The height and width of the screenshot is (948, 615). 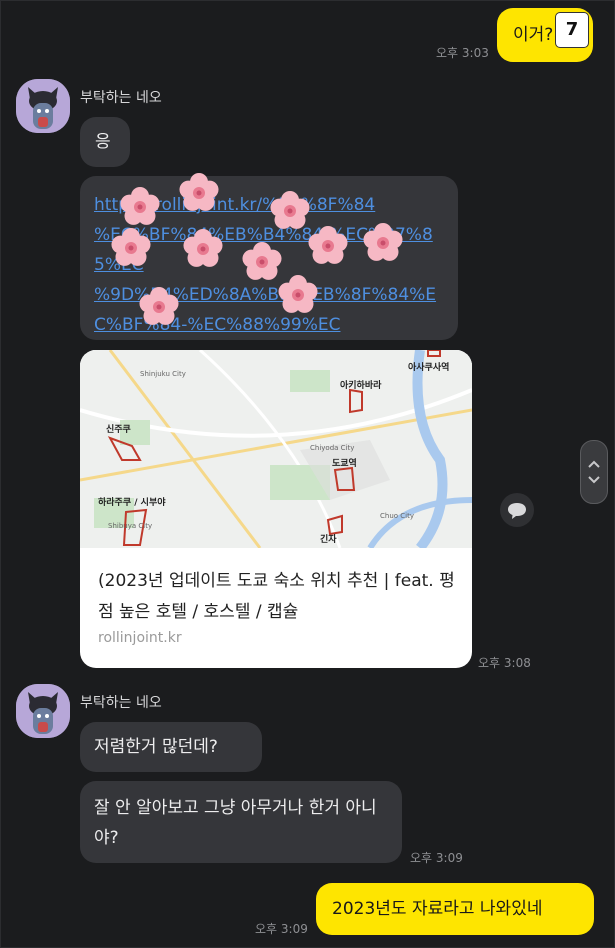 What do you see at coordinates (163, 374) in the screenshot?
I see `map-label: Shinjuku City` at bounding box center [163, 374].